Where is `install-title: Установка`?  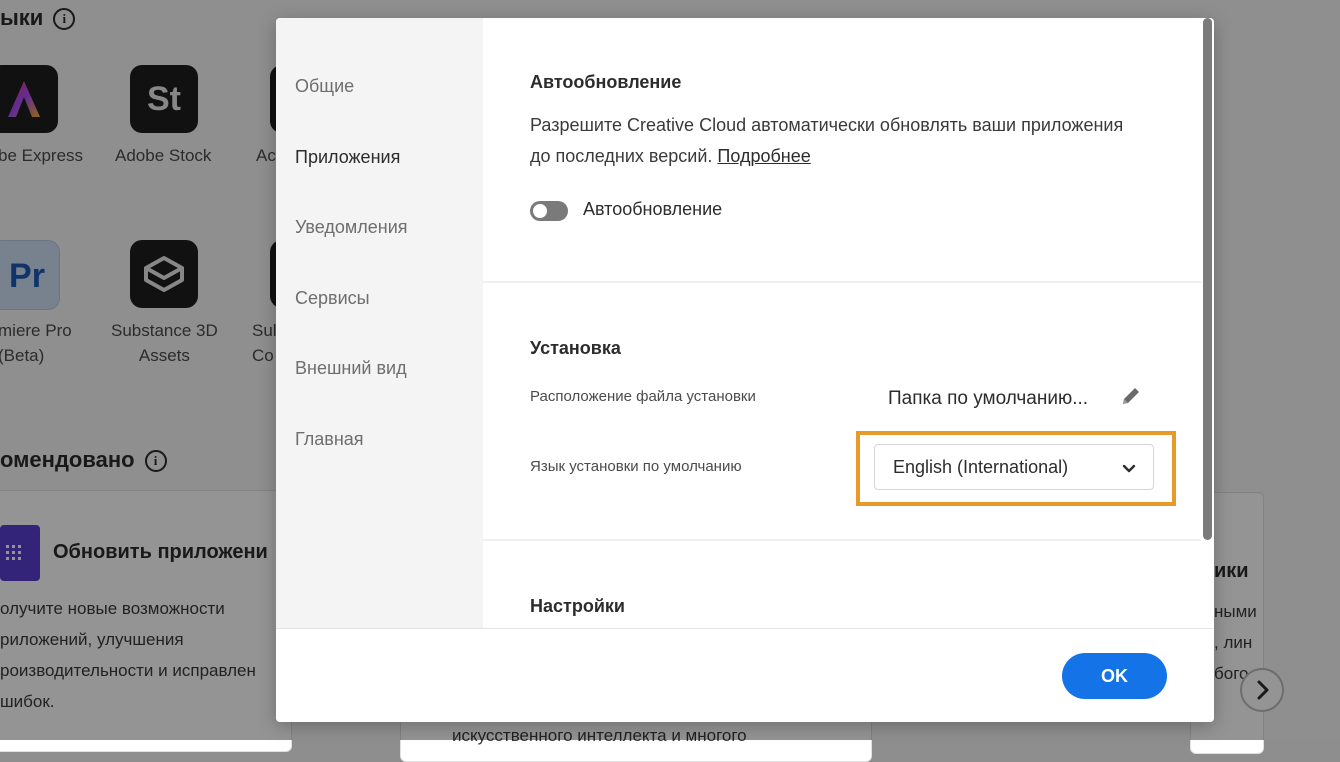
install-title: Установка is located at coordinates (575, 348).